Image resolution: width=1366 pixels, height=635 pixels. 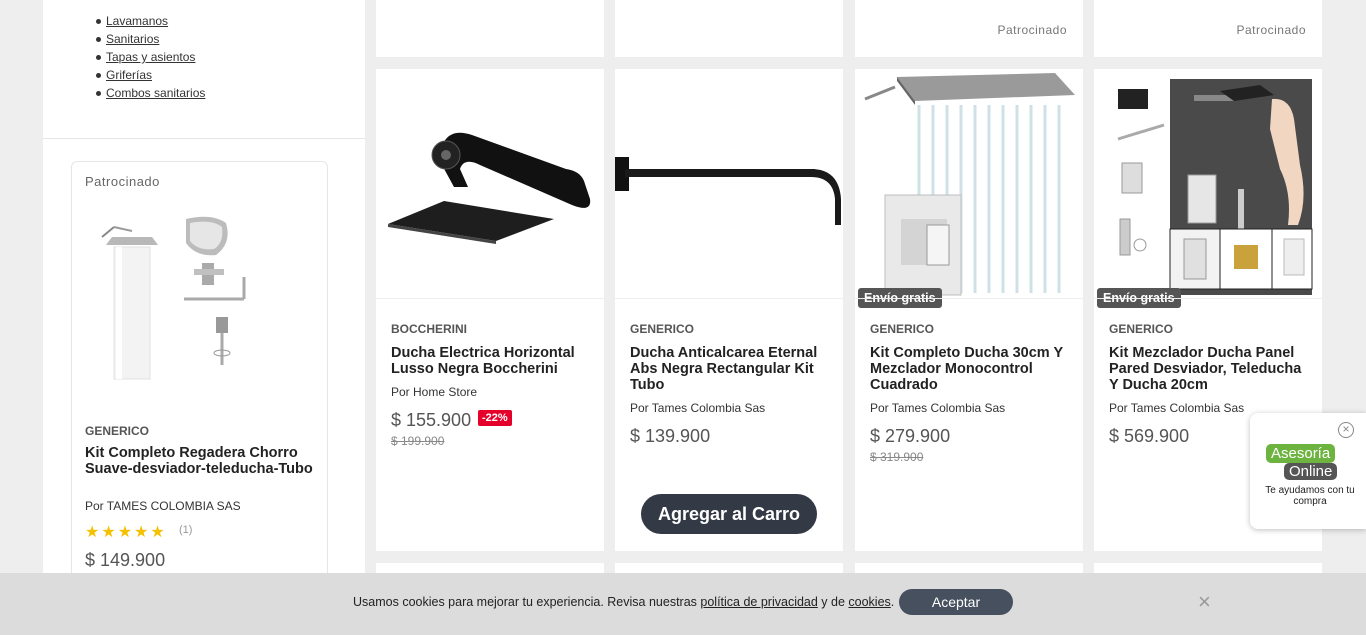 I want to click on category-link-sanitarios: Sanitarios, so click(x=132, y=39).